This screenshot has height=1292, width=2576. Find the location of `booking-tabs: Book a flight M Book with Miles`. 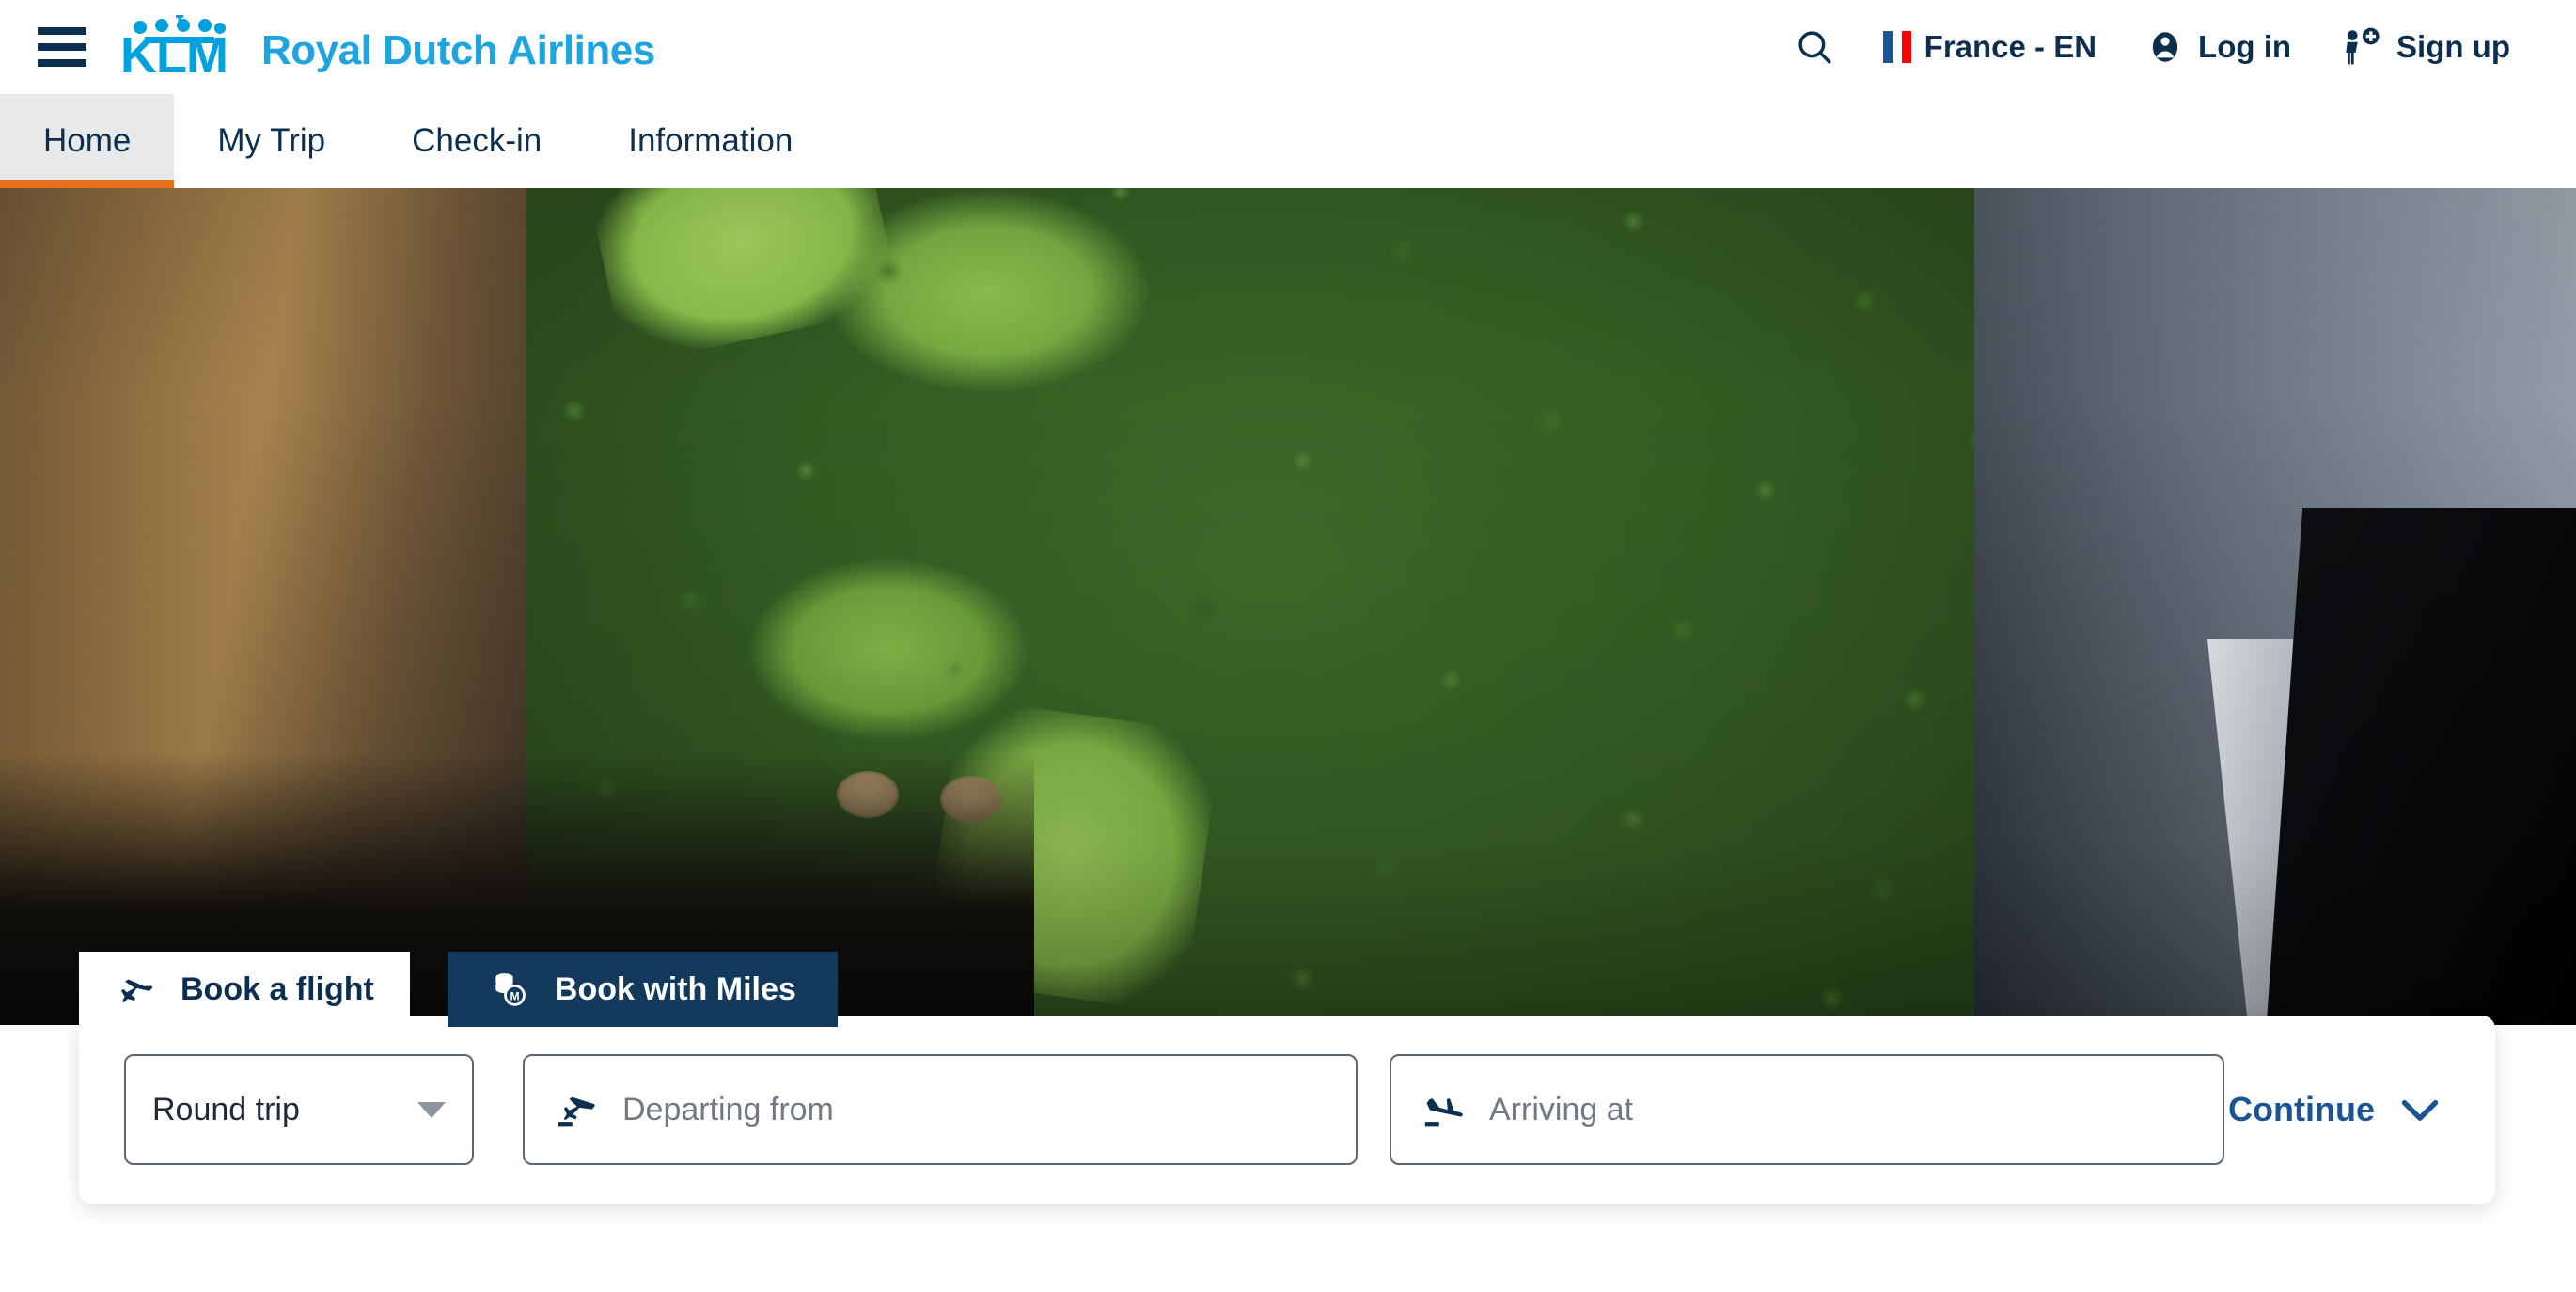

booking-tabs: Book a flight M Book with Miles is located at coordinates (459, 989).